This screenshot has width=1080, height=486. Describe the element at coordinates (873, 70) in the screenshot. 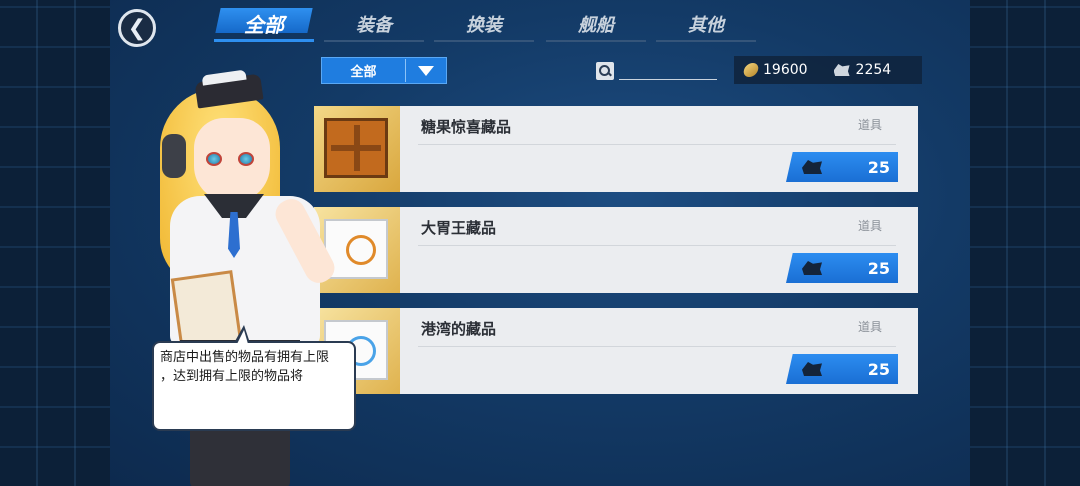

I see `ship-currency-amount: 2254` at that location.